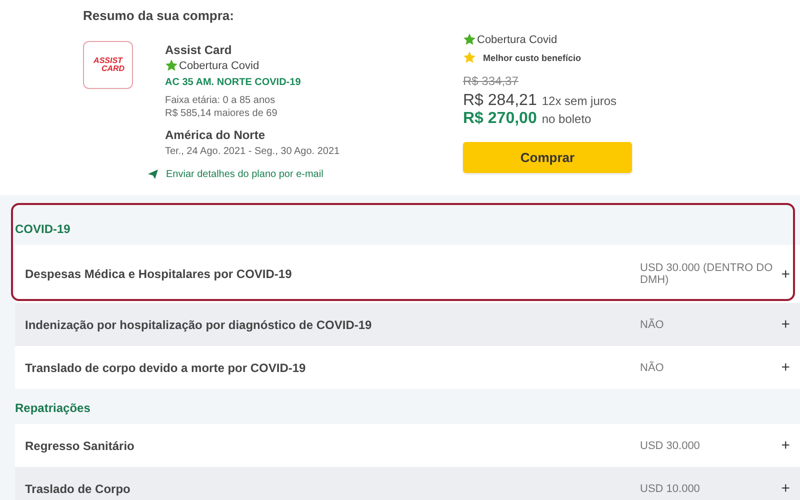 Image resolution: width=800 pixels, height=500 pixels. Describe the element at coordinates (245, 174) in the screenshot. I see `email-link: Enviar detalhes do plano por e-mail` at that location.